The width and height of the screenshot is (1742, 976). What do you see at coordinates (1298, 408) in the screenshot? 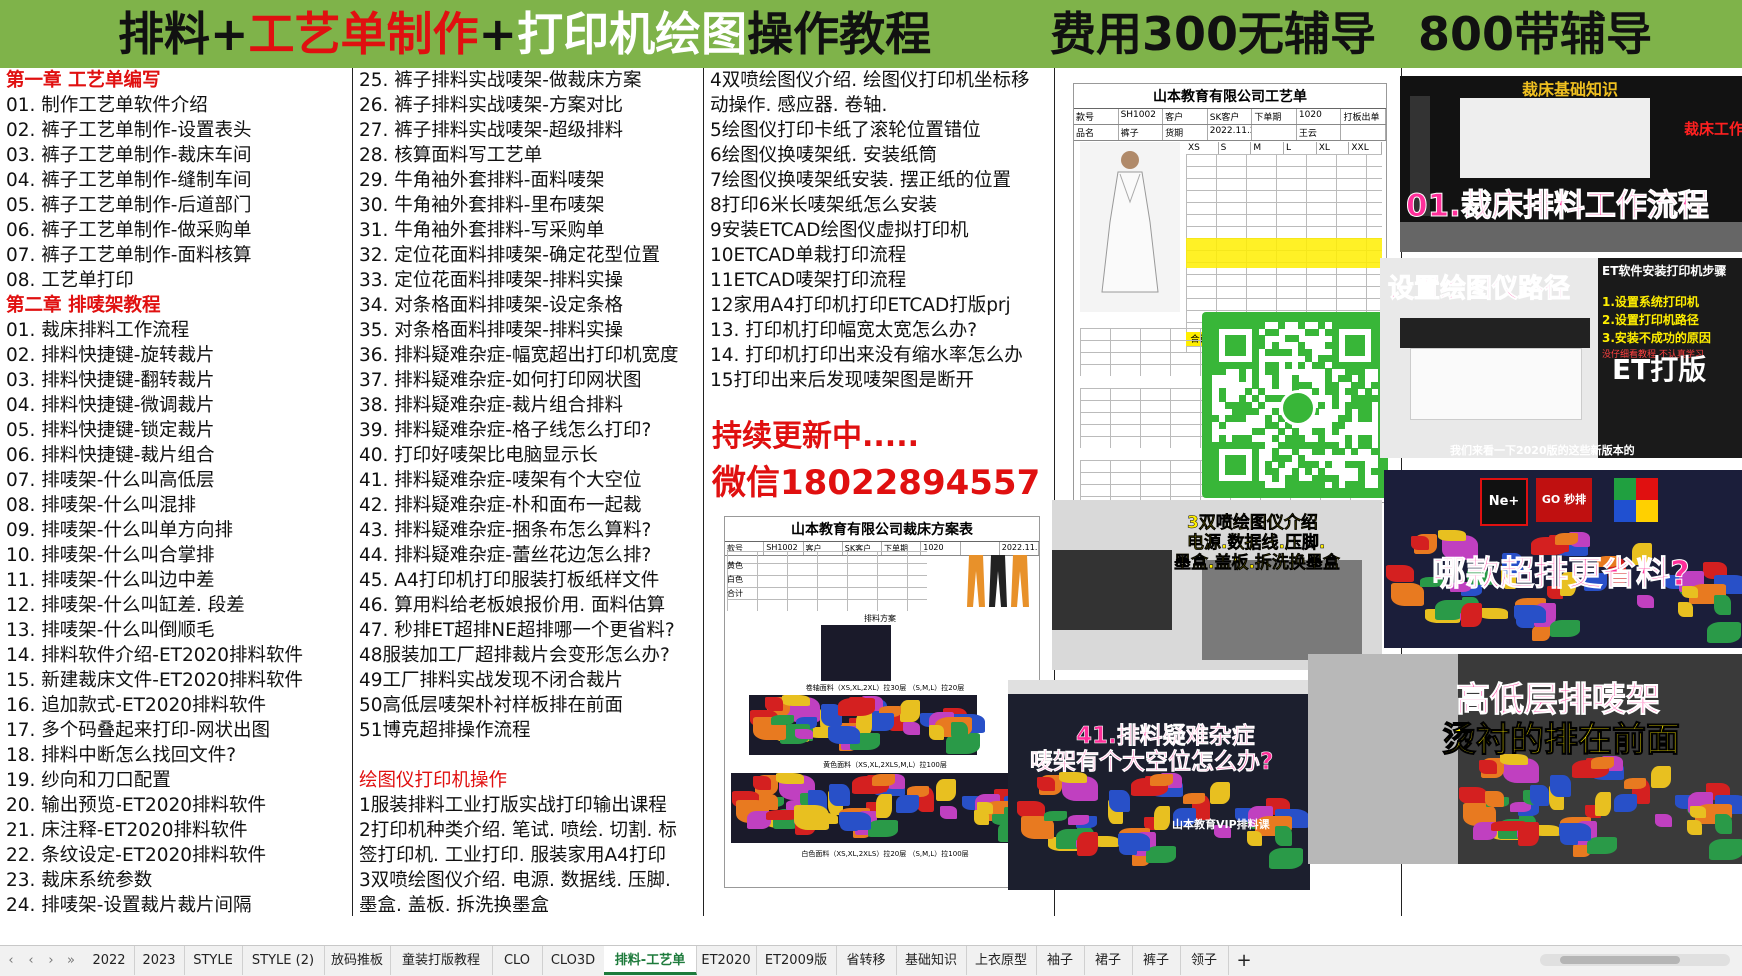
I see `wechat-icon` at bounding box center [1298, 408].